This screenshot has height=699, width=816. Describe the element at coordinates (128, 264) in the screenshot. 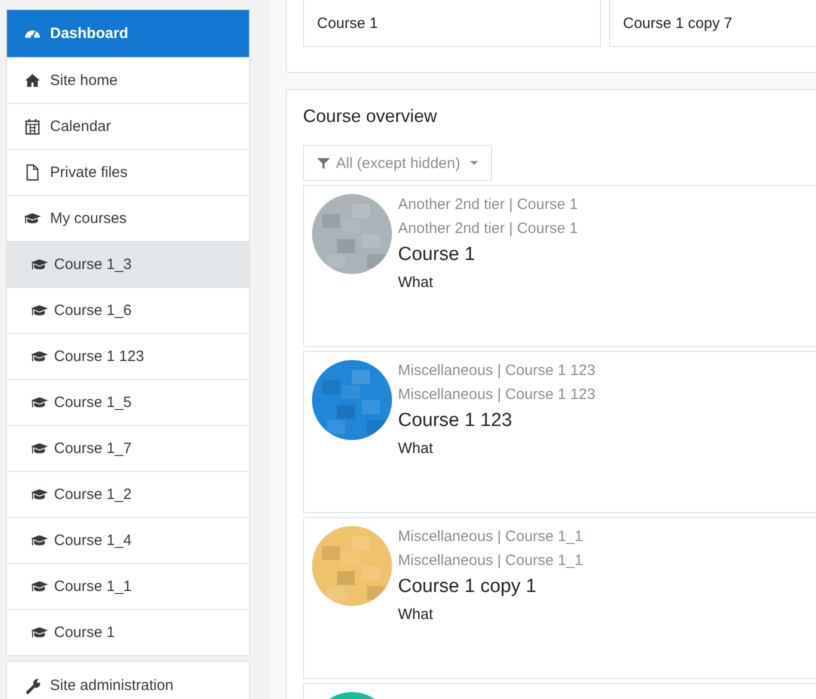

I see `nav-item: Course 1_3` at that location.